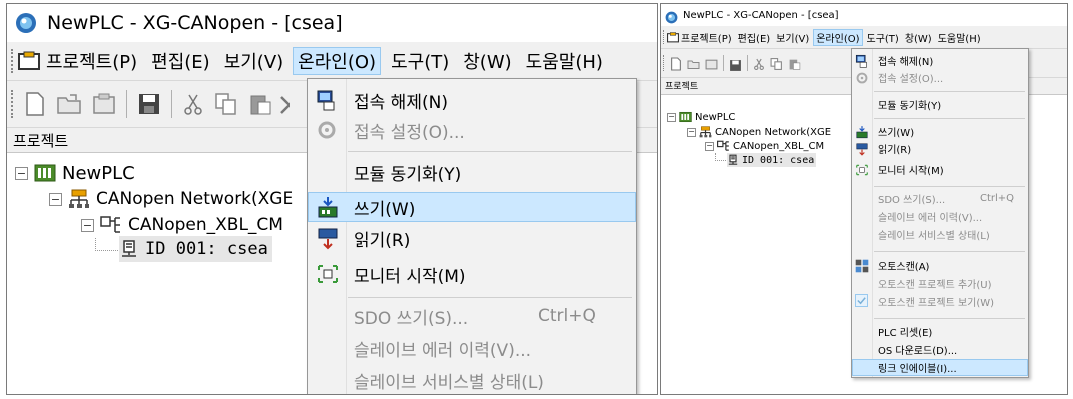 This screenshot has width=1073, height=399. What do you see at coordinates (864, 15) in the screenshot?
I see `title-bar: NewPLC - XG-CANopen - [csea]` at bounding box center [864, 15].